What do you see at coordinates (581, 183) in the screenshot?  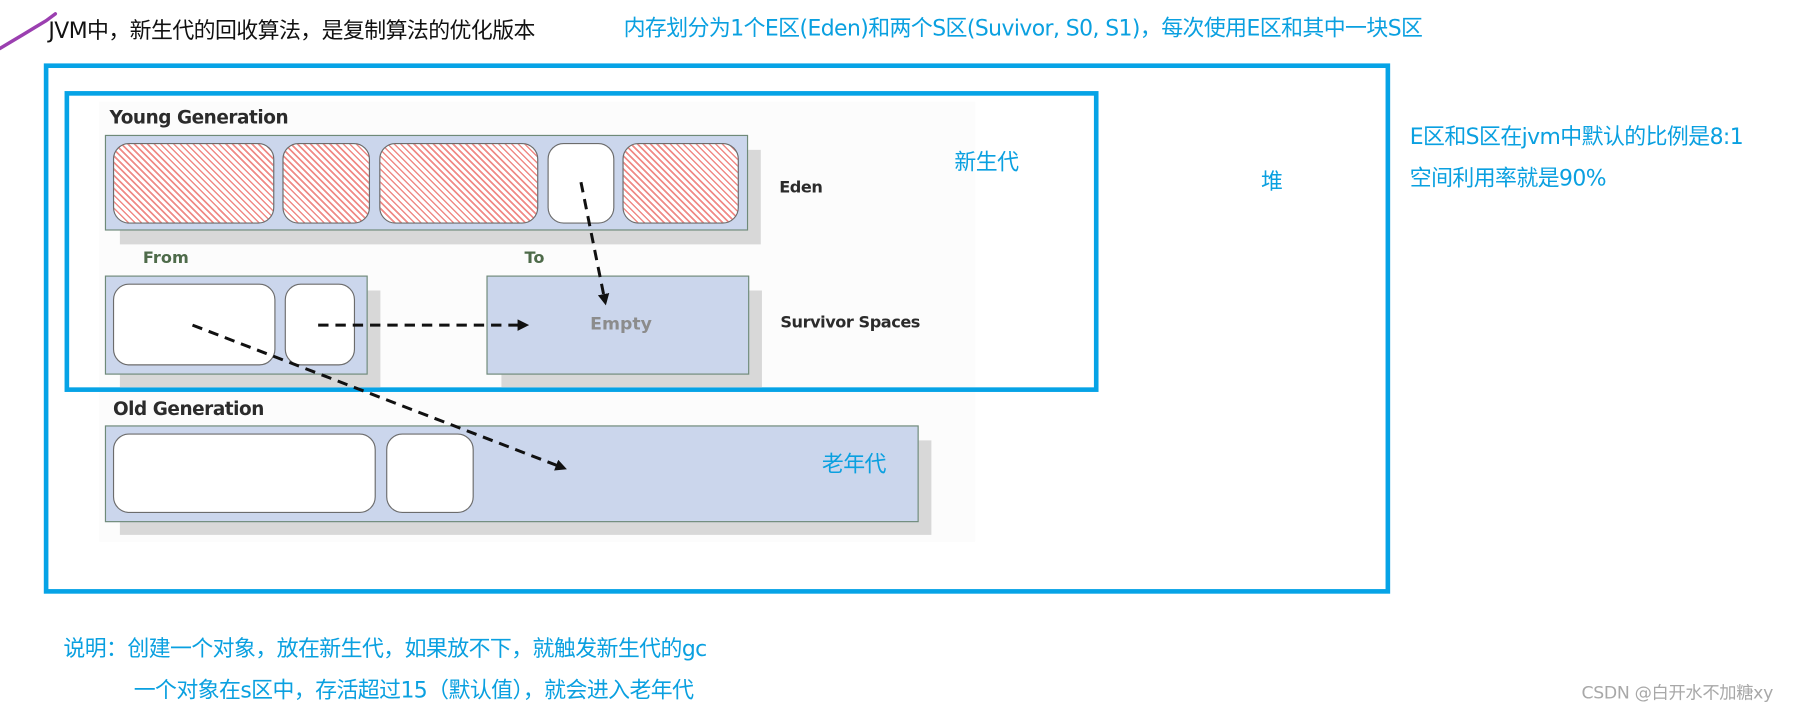 I see `eden-slot-free` at bounding box center [581, 183].